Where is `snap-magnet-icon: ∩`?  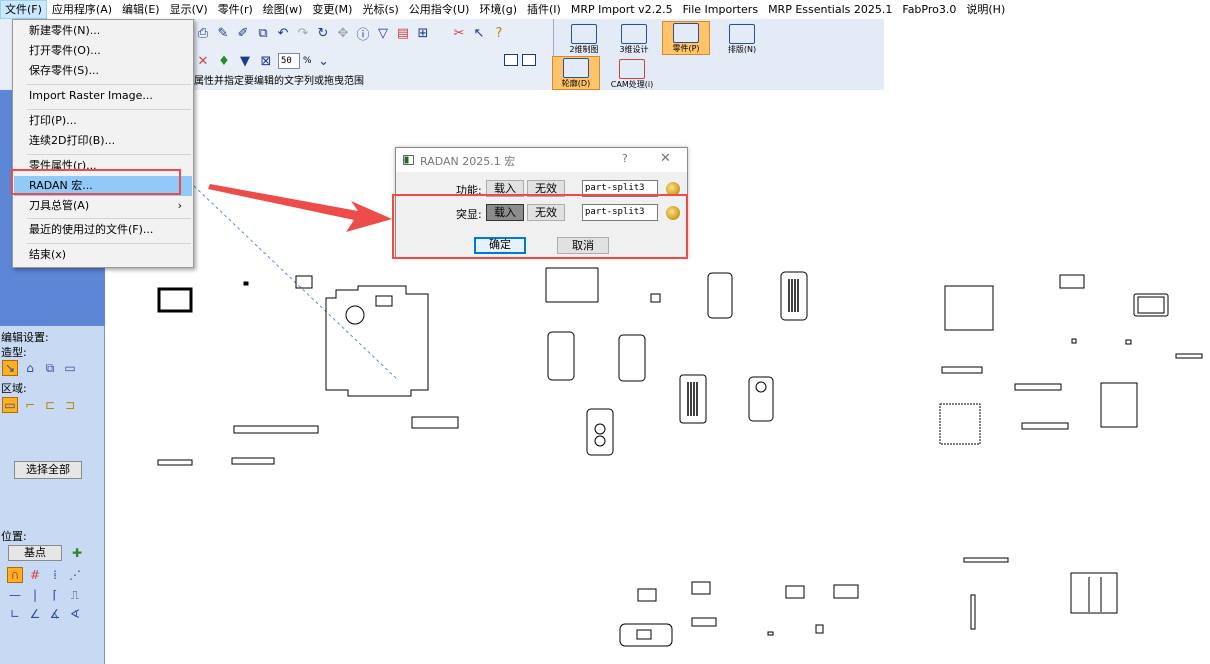 snap-magnet-icon: ∩ is located at coordinates (15, 575).